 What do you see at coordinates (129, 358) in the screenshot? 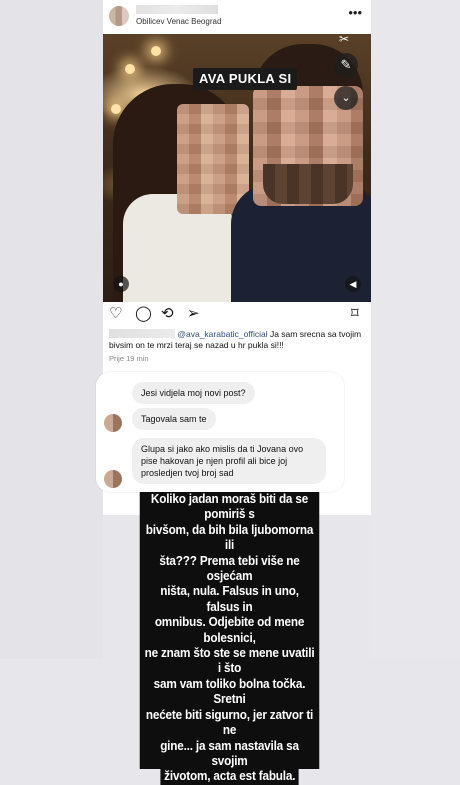
I see `post-time: Prije 19 min` at bounding box center [129, 358].